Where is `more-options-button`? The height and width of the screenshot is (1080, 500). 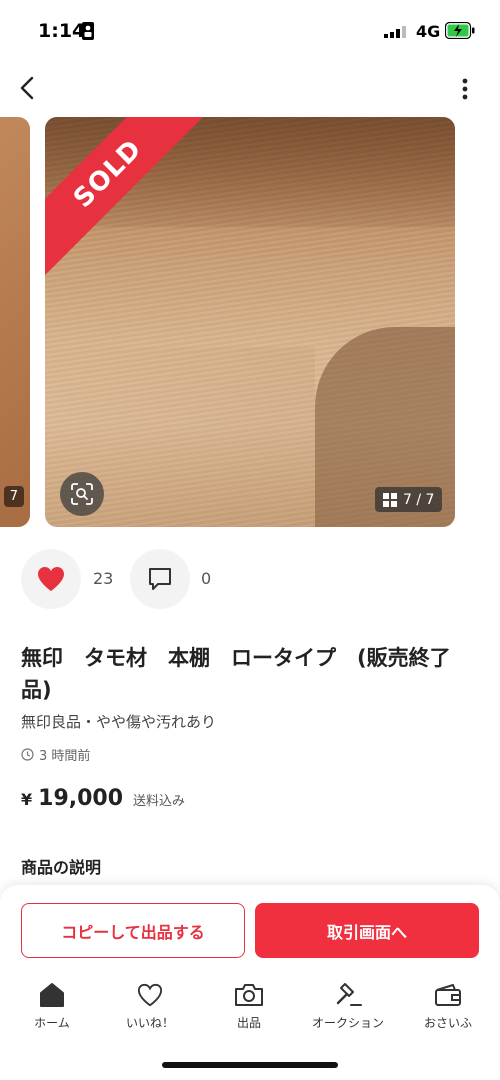 more-options-button is located at coordinates (465, 89).